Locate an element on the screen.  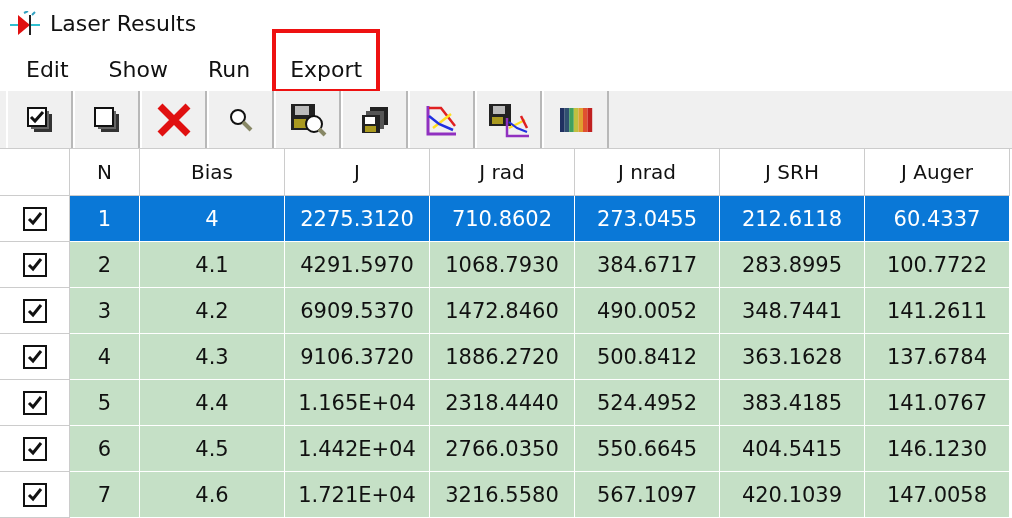
stacked-floppies-icon is located at coordinates (374, 119).